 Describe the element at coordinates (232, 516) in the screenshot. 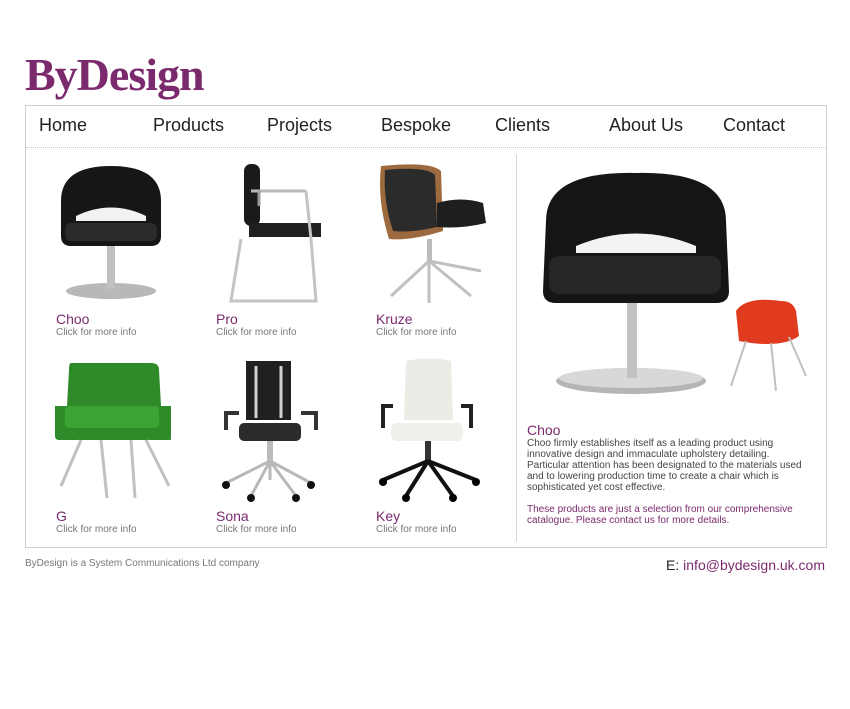

I see `product-name: Sona` at that location.